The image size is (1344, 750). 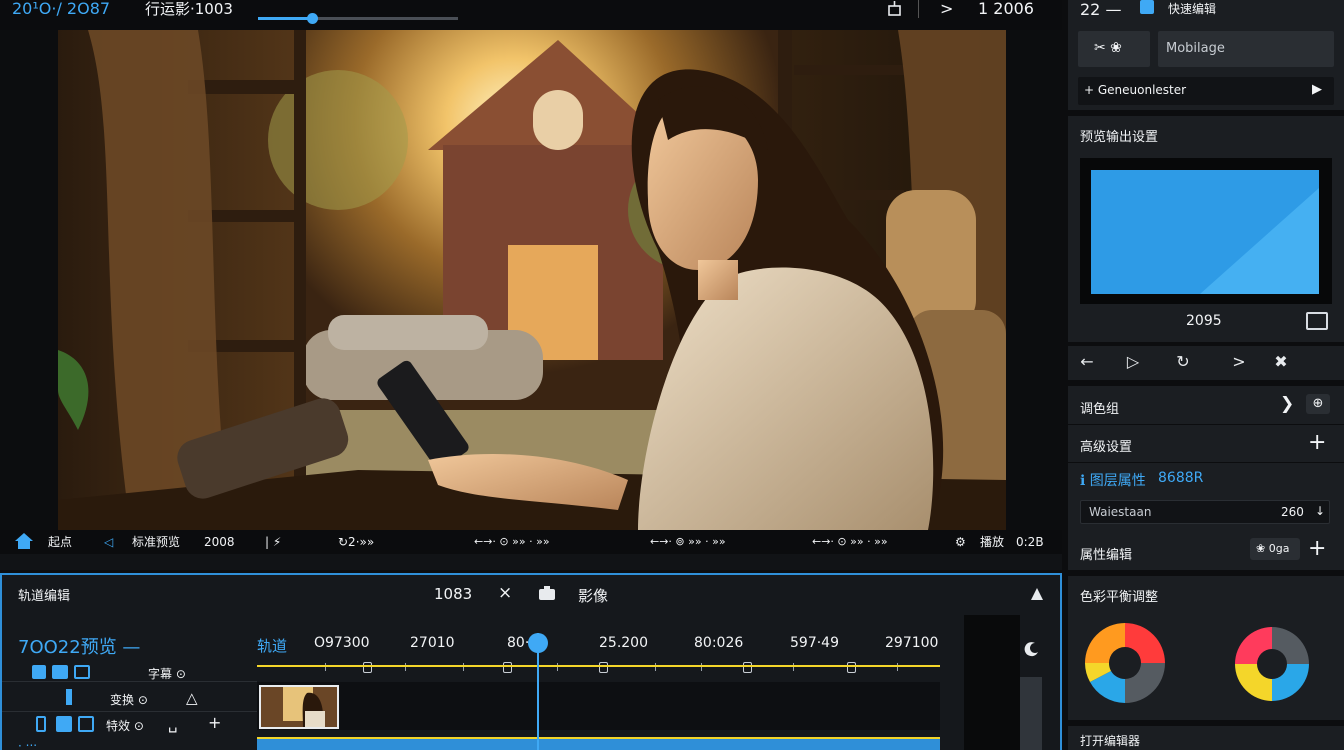 What do you see at coordinates (946, 9) in the screenshot?
I see `chevron-right-icon: >` at bounding box center [946, 9].